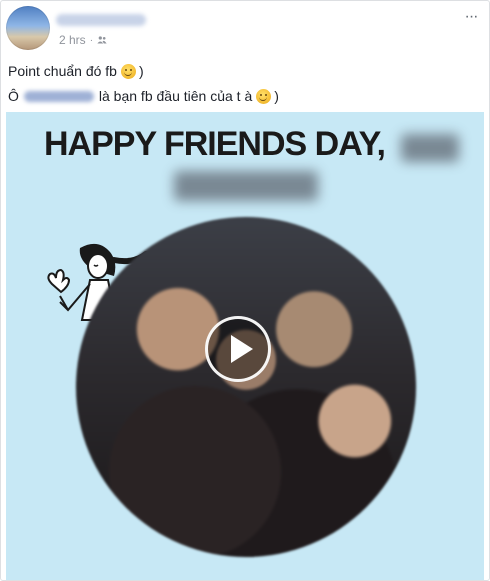  I want to click on message-close-2: ), so click(276, 96).